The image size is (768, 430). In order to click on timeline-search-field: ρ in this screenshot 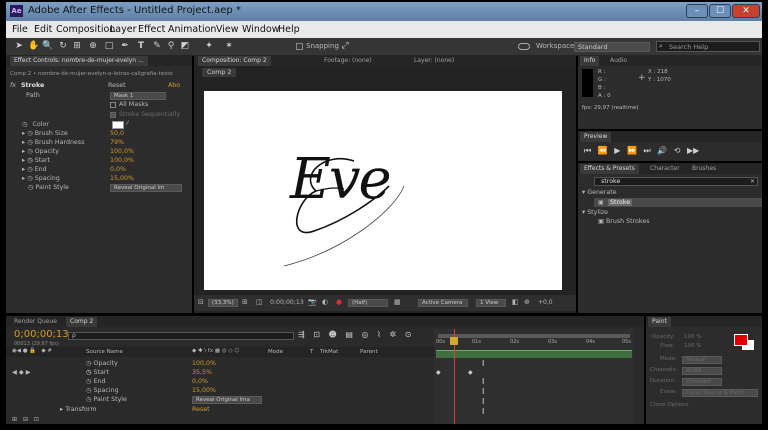, I will do `click(181, 336)`.